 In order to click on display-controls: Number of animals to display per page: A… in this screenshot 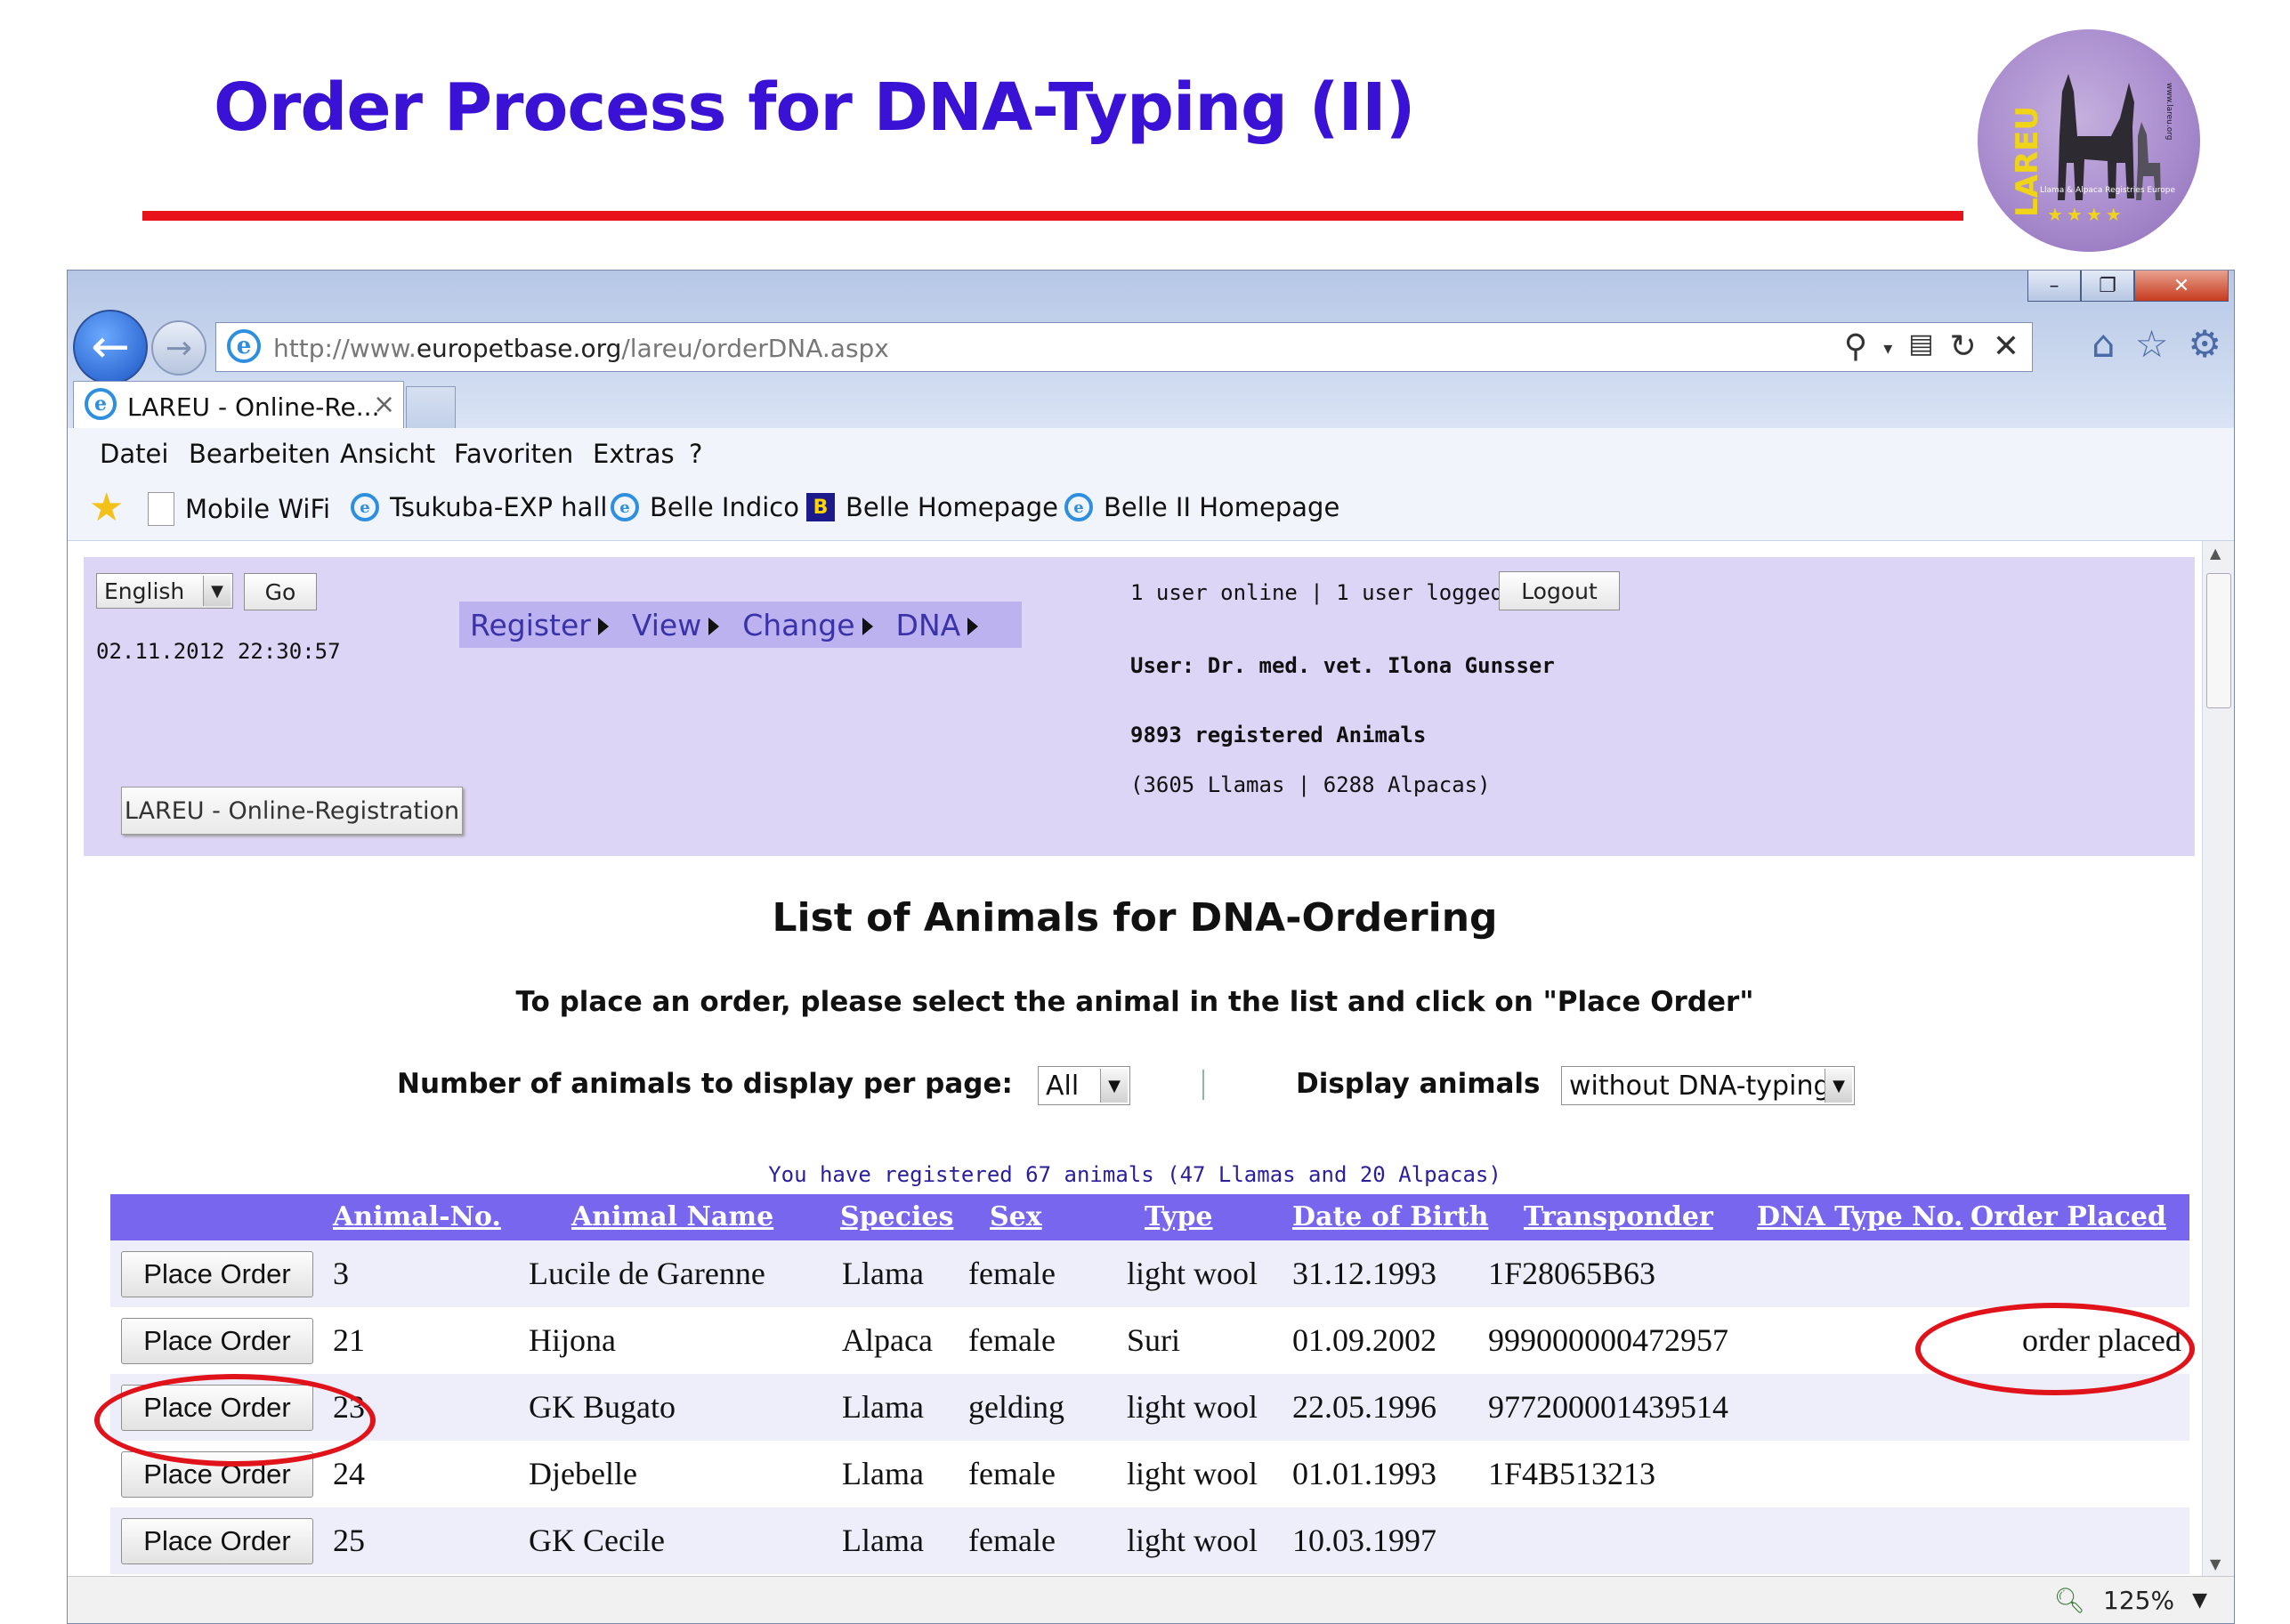, I will do `click(1135, 1082)`.